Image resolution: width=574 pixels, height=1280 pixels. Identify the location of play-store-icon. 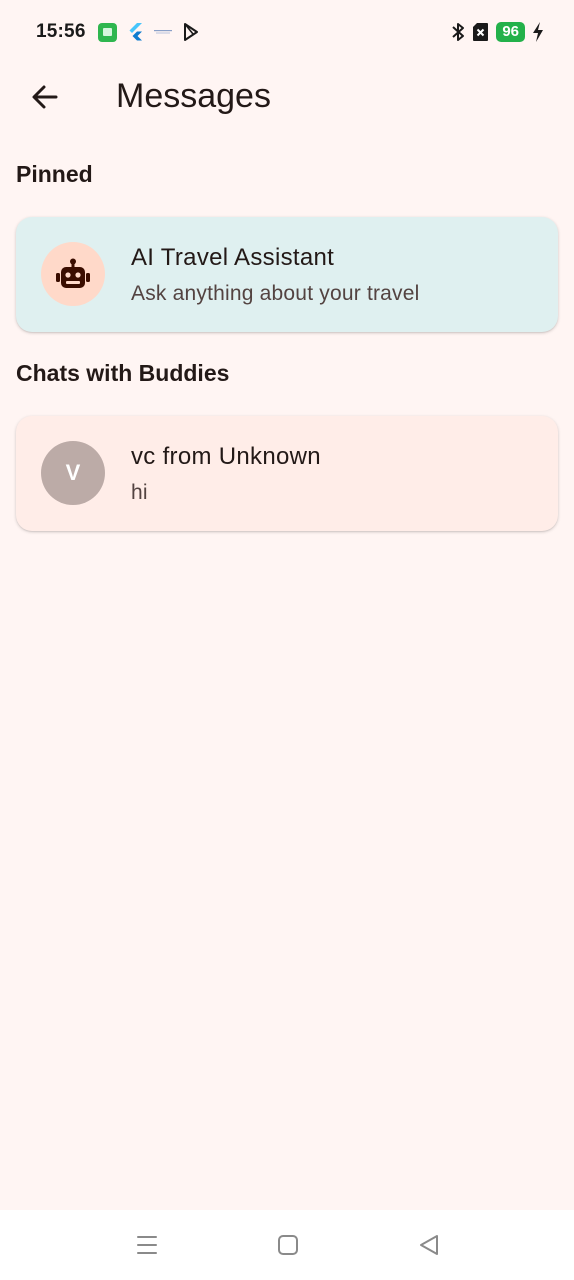
(191, 32).